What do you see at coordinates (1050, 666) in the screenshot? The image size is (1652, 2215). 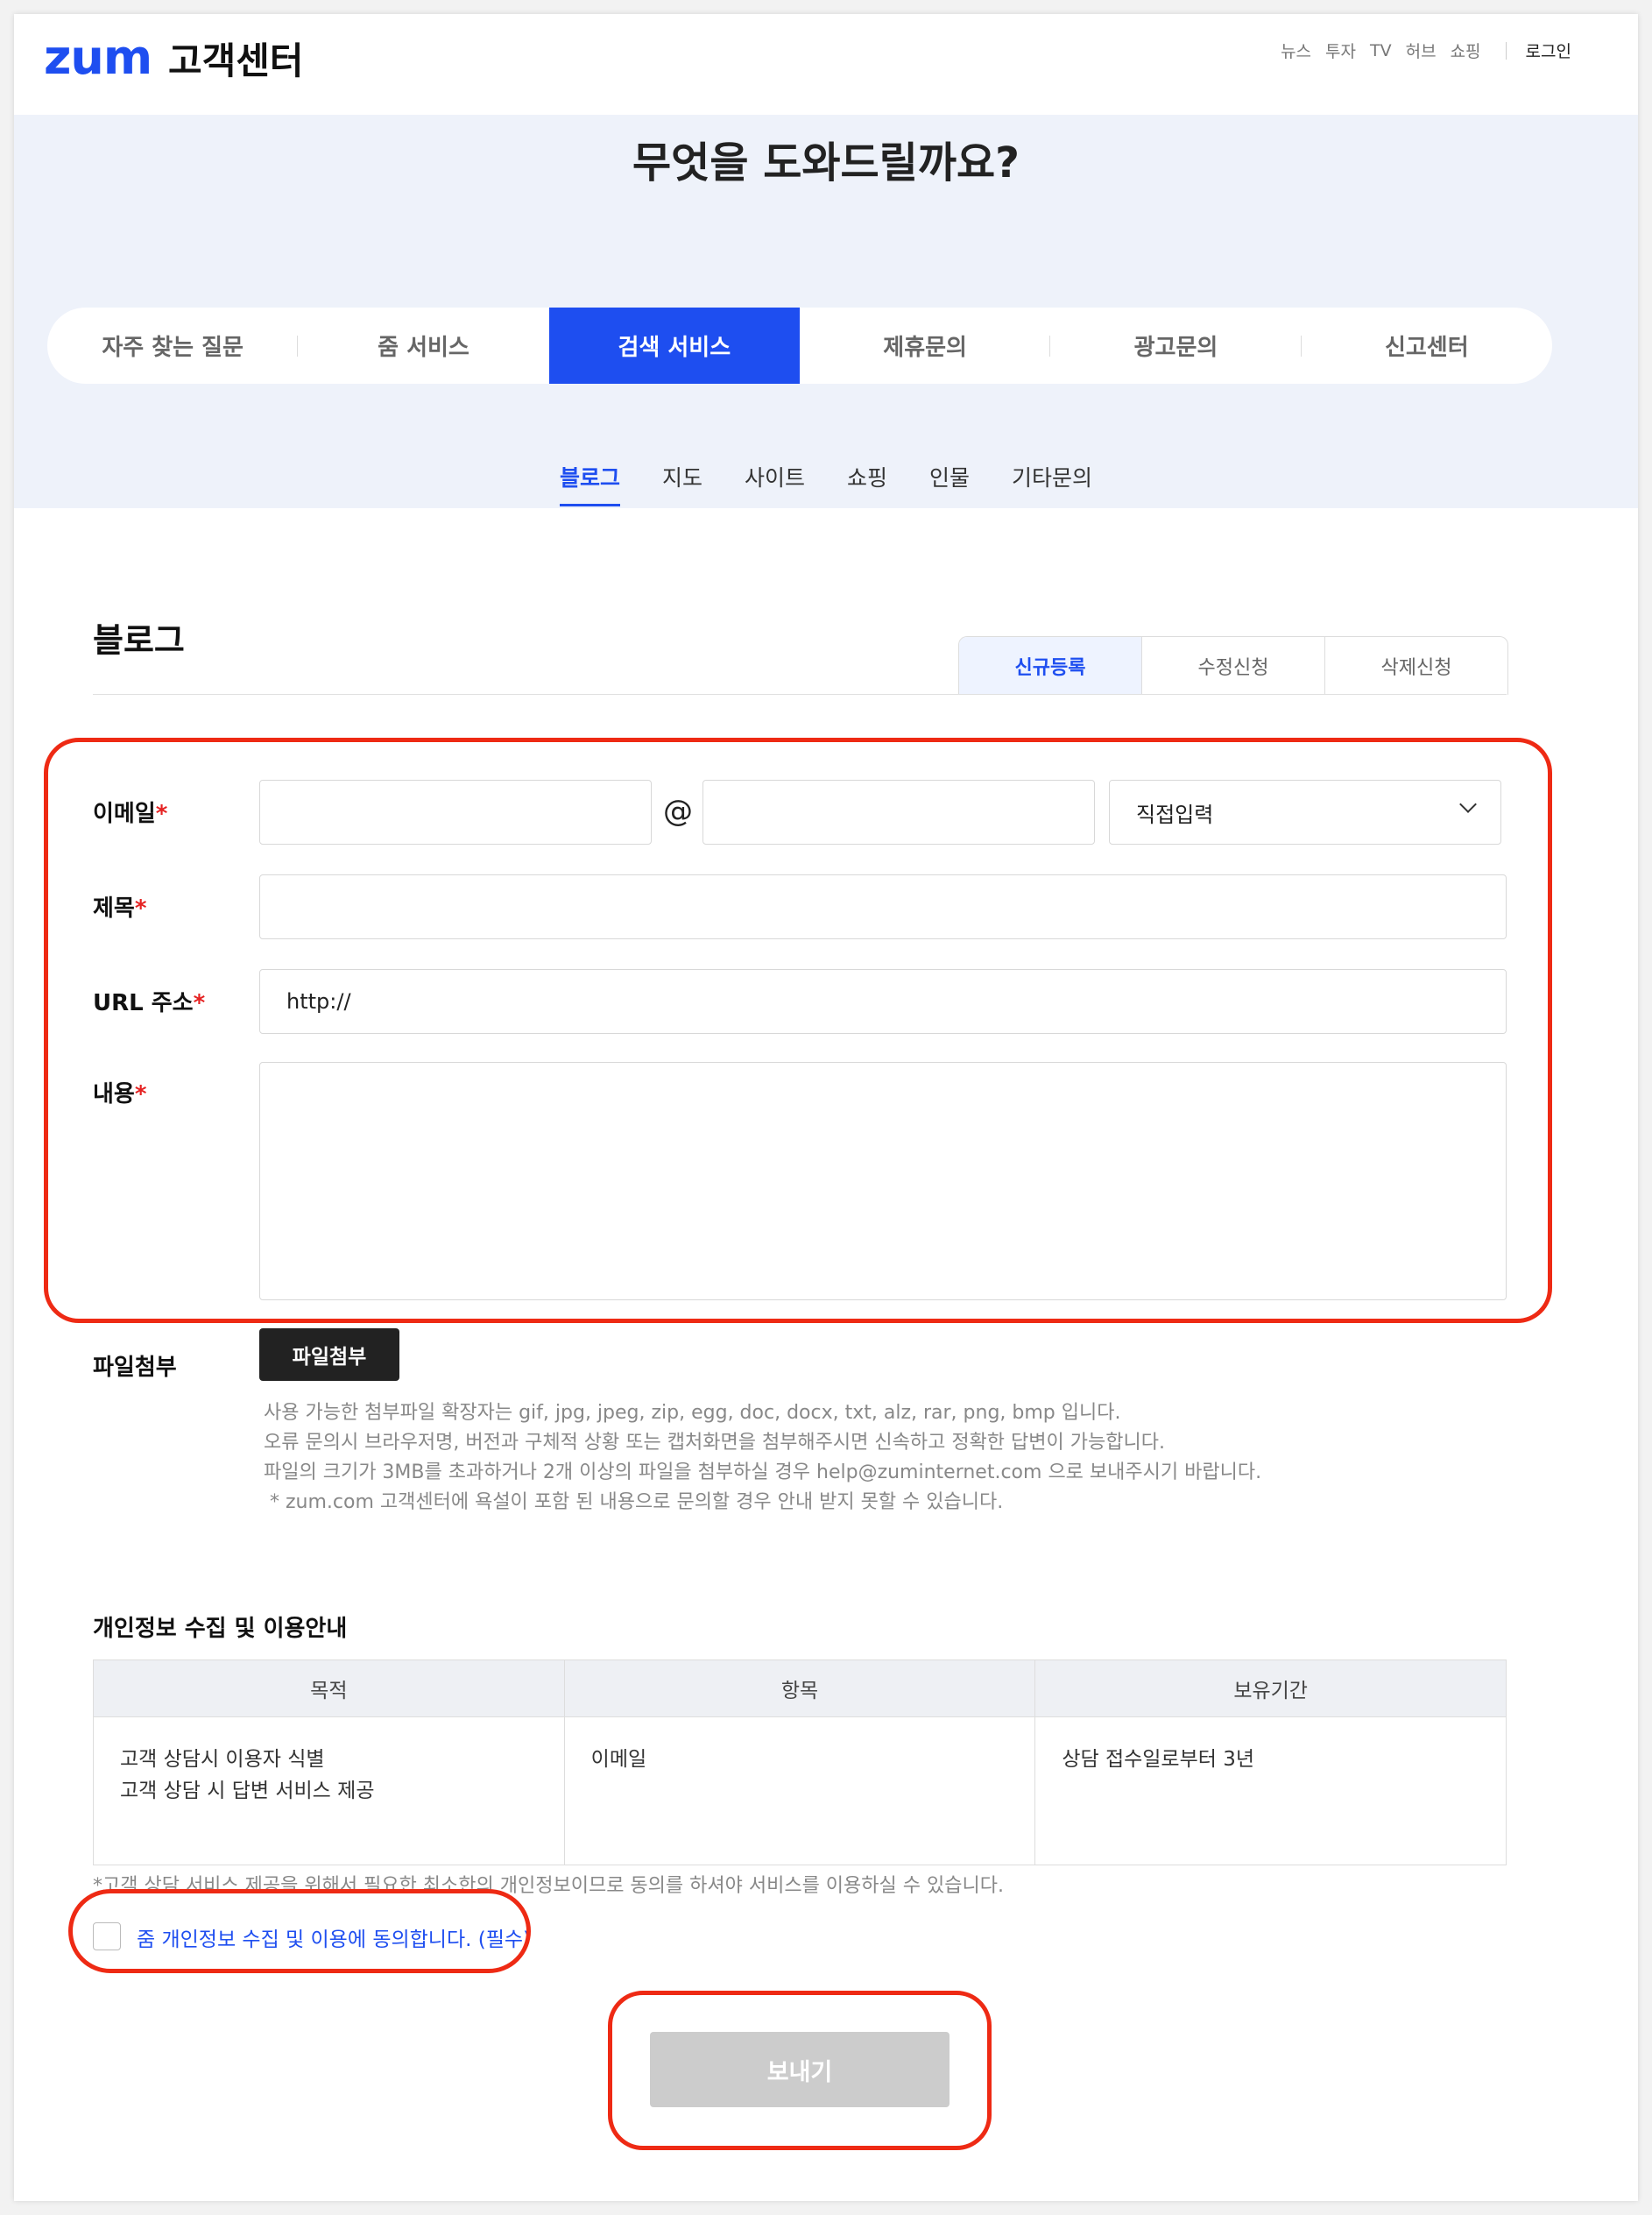 I see `tab-new-registration: 신규등록` at bounding box center [1050, 666].